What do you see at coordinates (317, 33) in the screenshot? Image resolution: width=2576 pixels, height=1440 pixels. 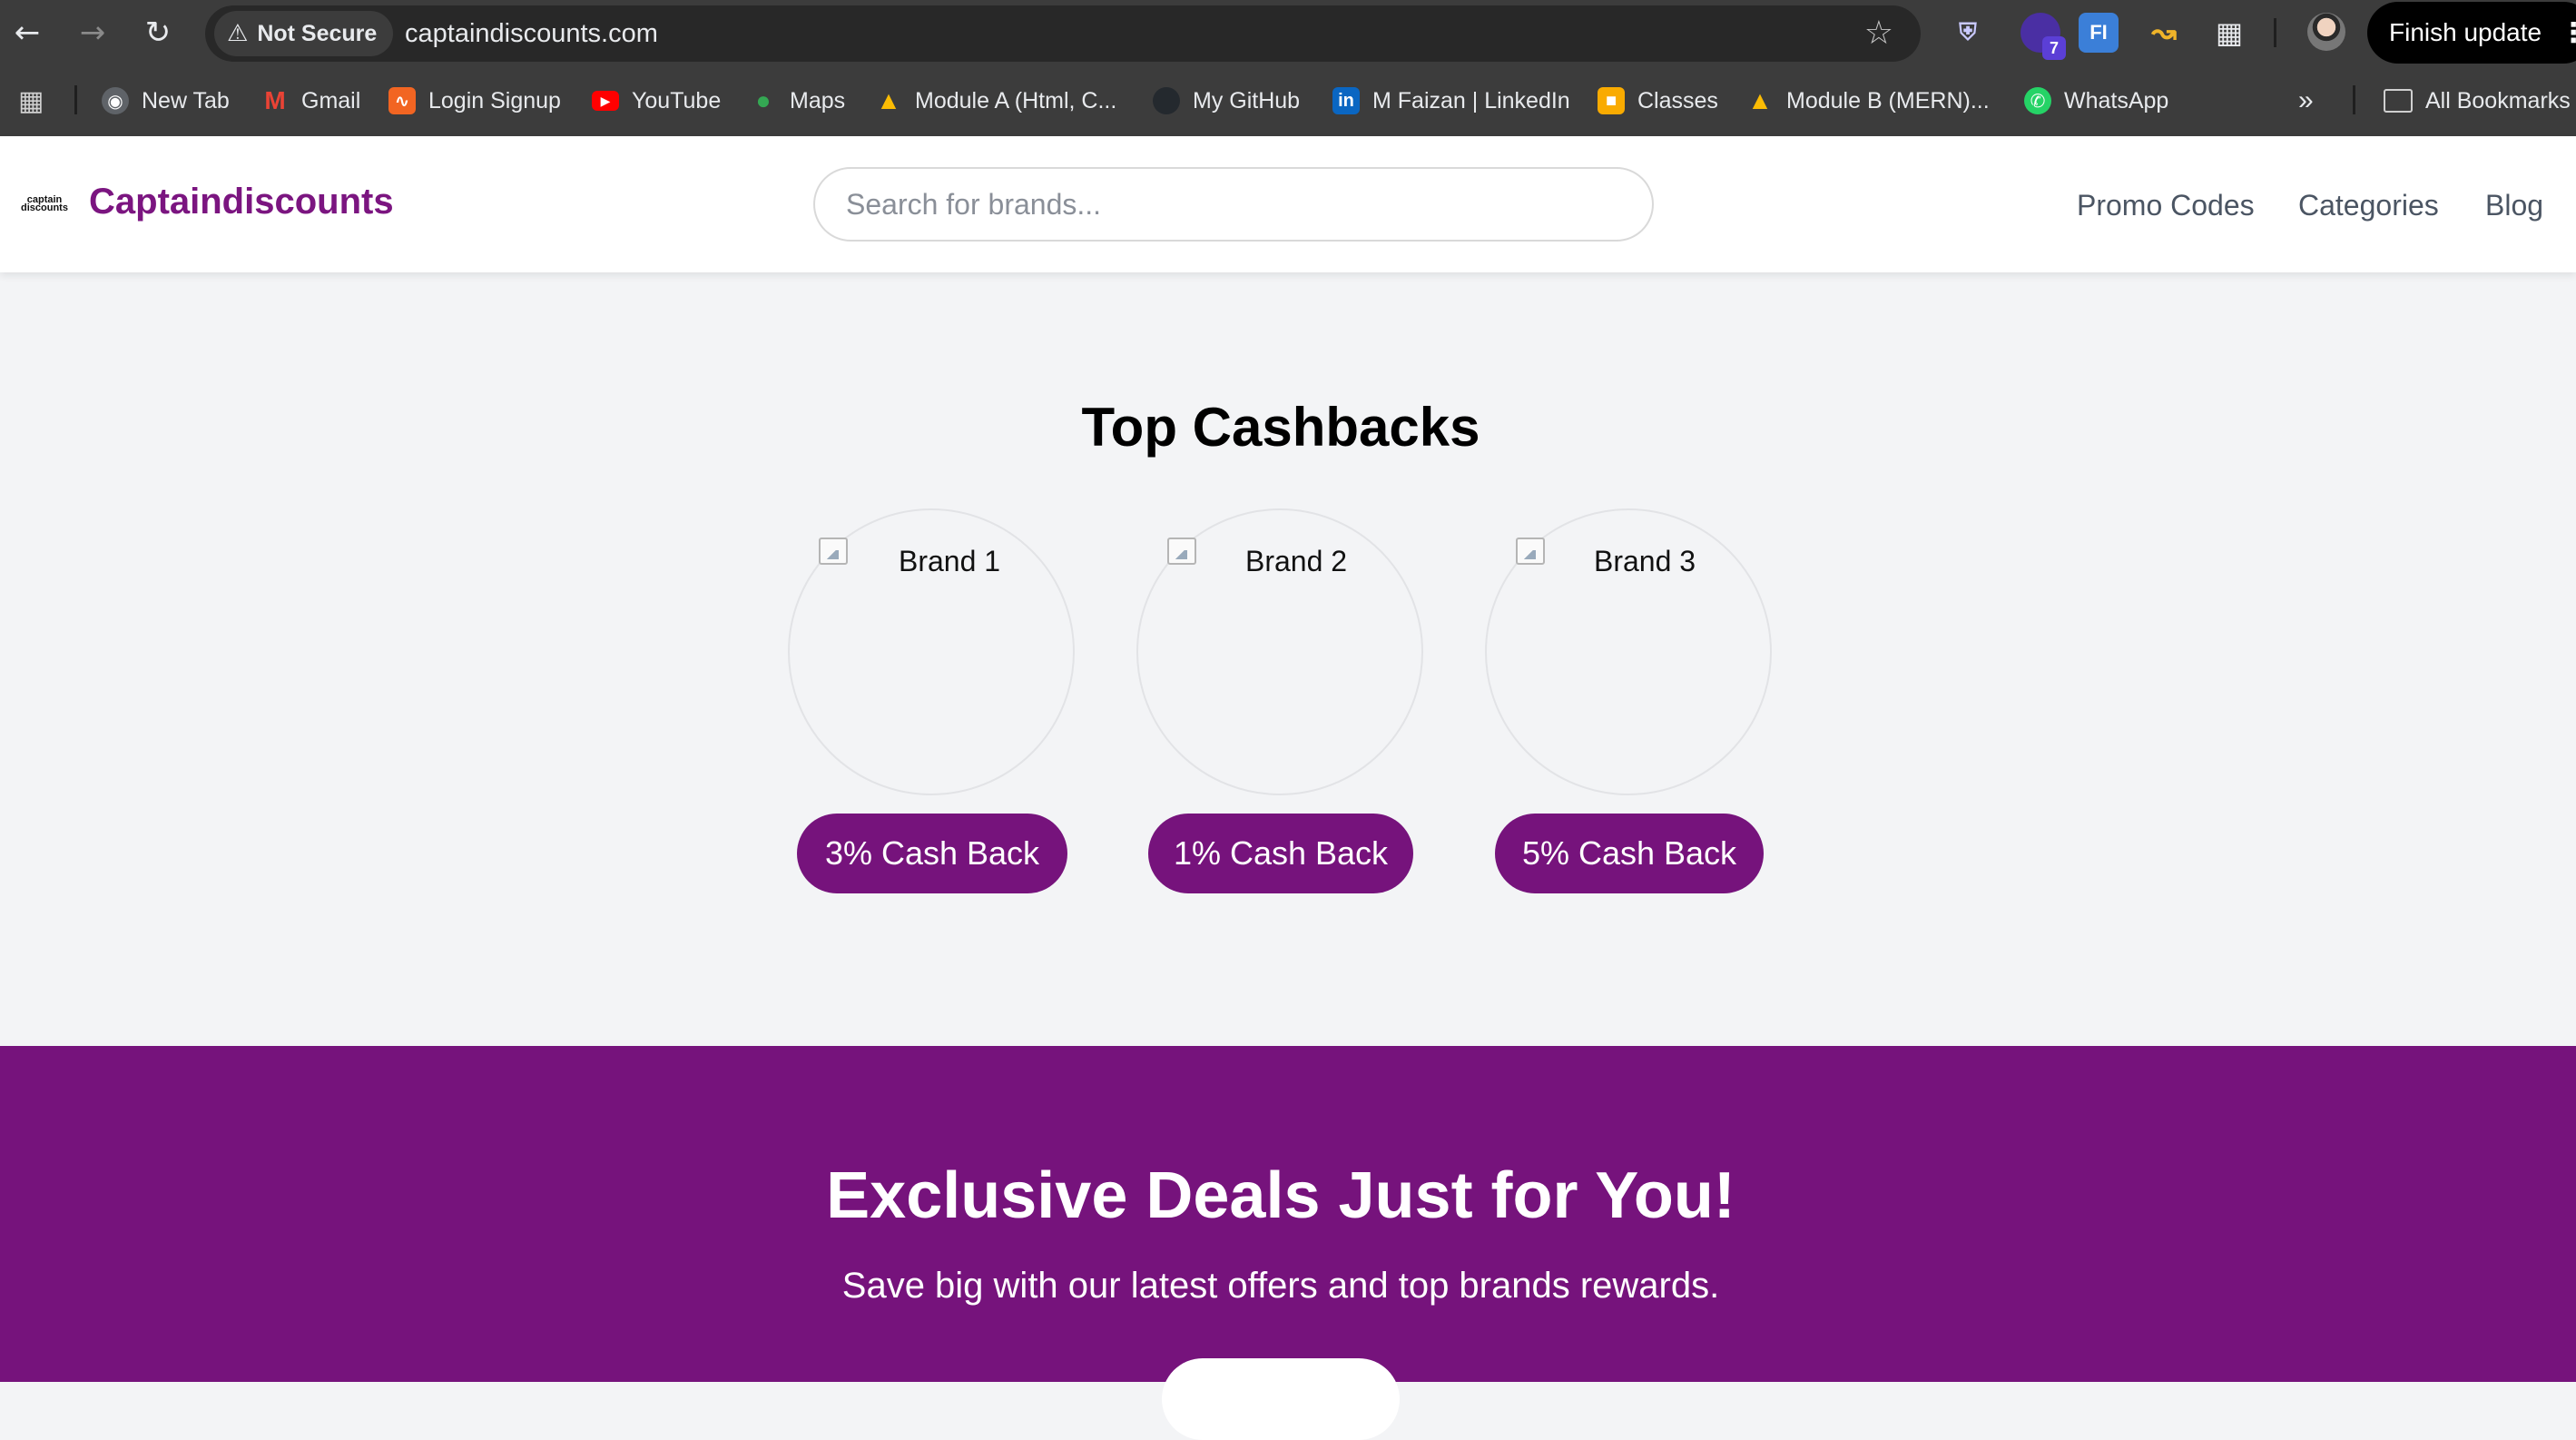 I see `security-label: Not Secure` at bounding box center [317, 33].